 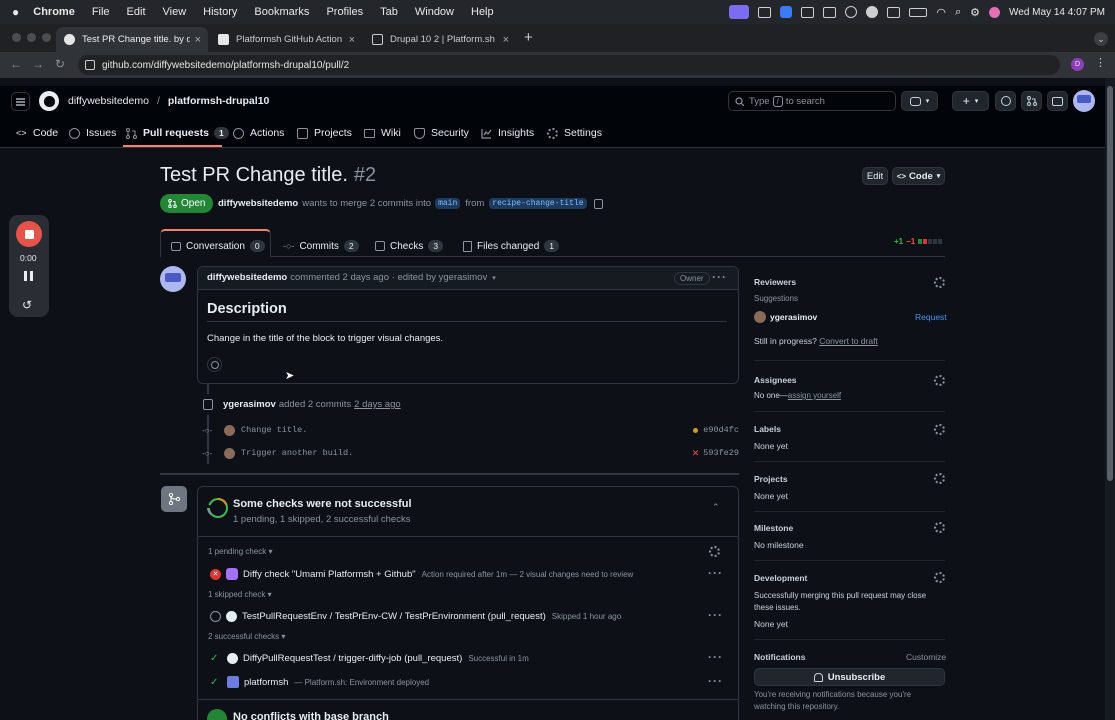 I want to click on menu-window: Window, so click(x=434, y=12).